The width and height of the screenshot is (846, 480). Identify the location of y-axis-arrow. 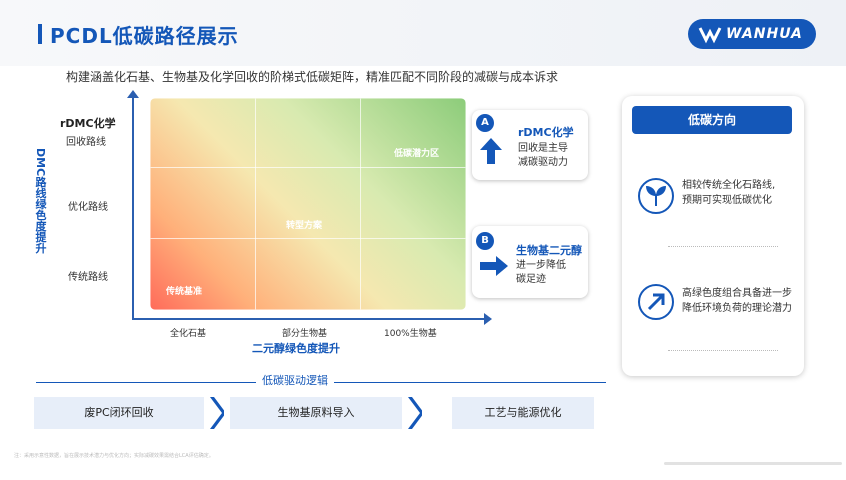
(133, 94).